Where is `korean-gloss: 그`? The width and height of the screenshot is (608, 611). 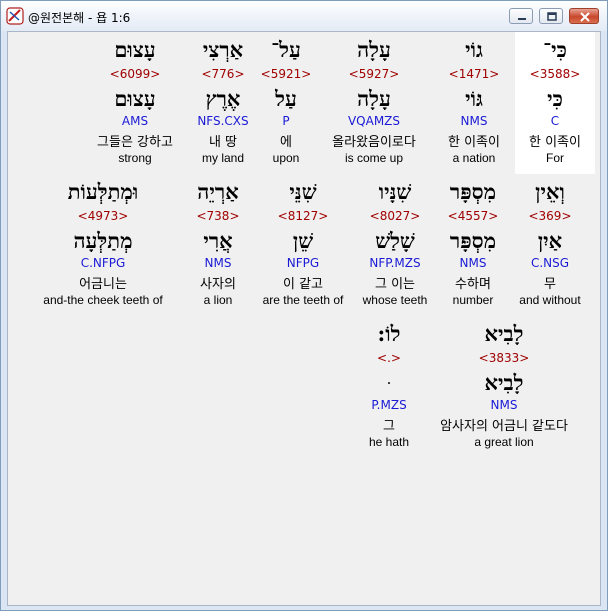 korean-gloss: 그 is located at coordinates (389, 426).